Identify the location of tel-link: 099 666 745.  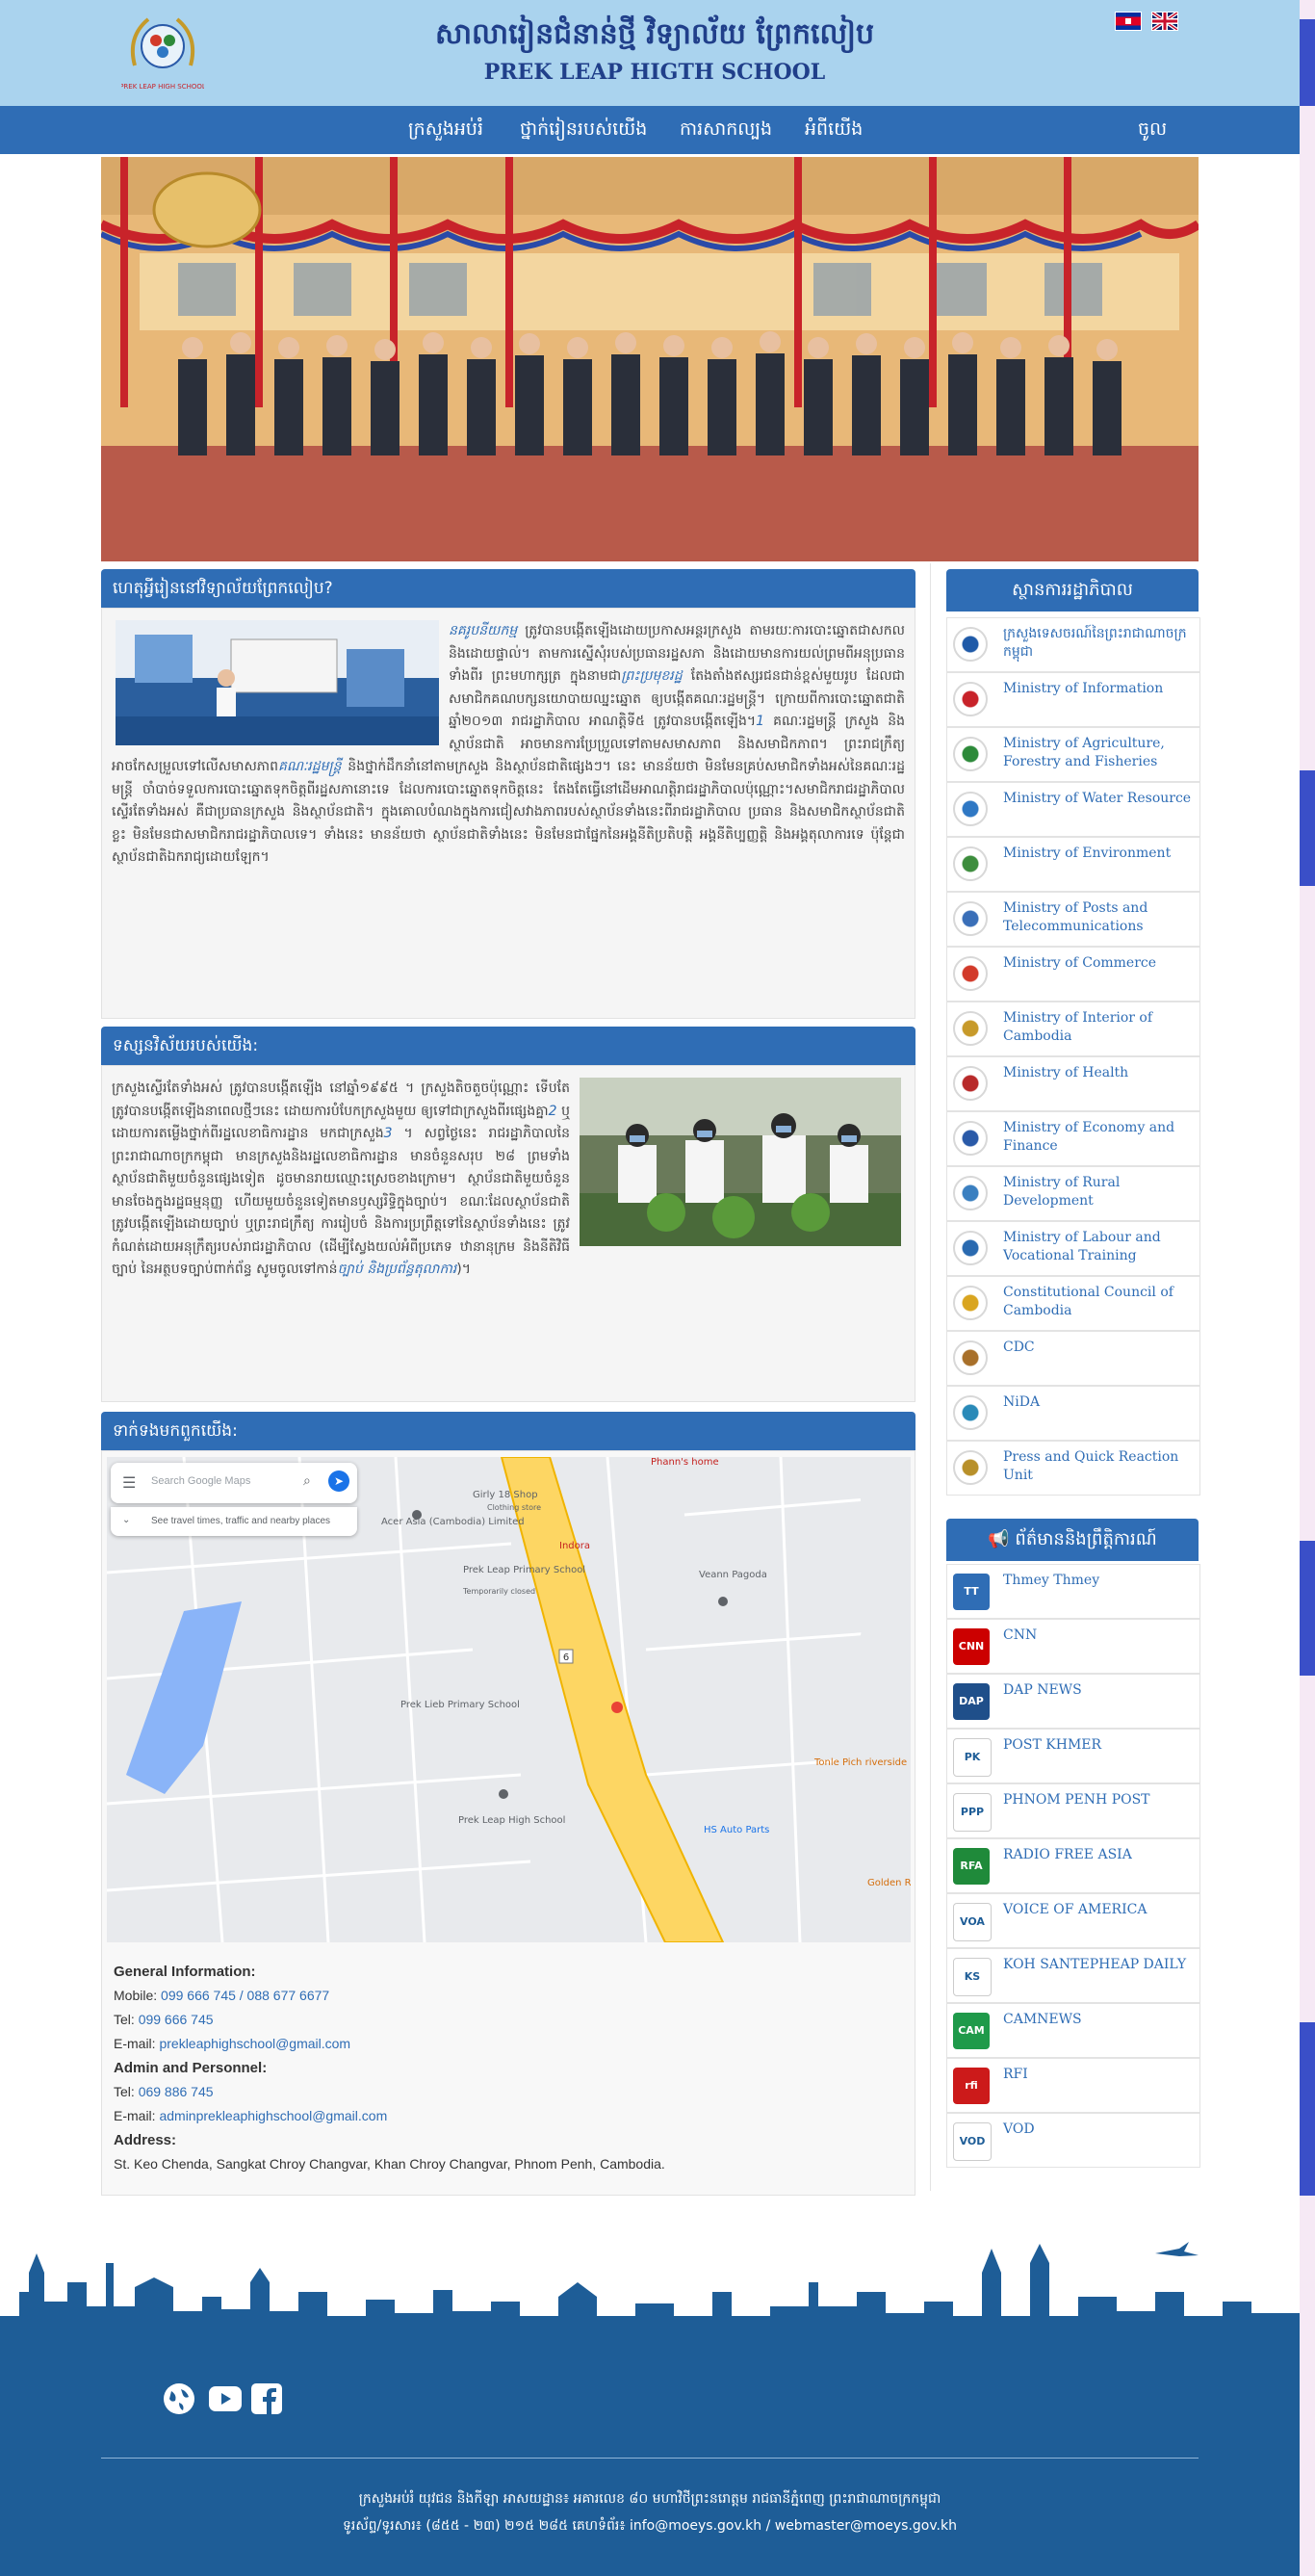
(177, 2019).